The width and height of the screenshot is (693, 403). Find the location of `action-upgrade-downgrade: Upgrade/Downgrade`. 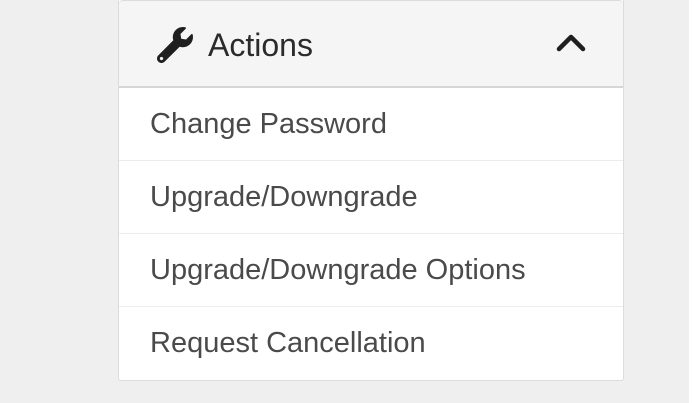

action-upgrade-downgrade: Upgrade/Downgrade is located at coordinates (371, 197).